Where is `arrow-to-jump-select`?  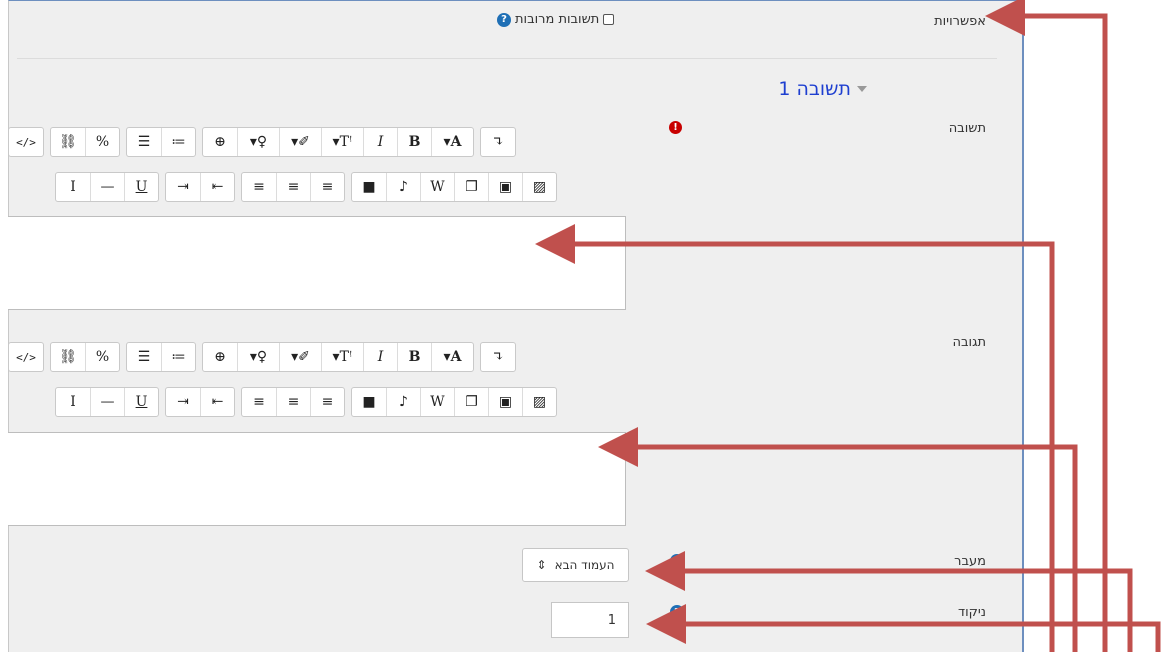 arrow-to-jump-select is located at coordinates (889, 601).